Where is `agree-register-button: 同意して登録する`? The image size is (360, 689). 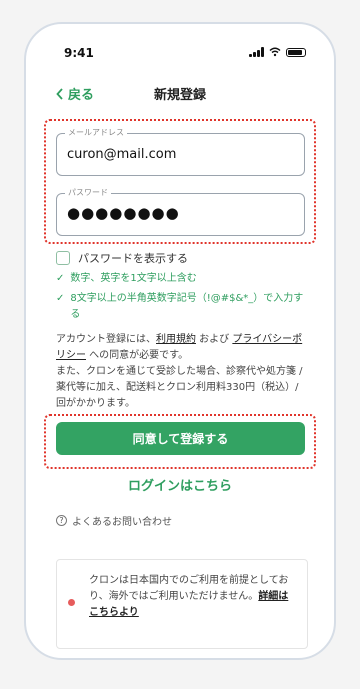
agree-register-button: 同意して登録する is located at coordinates (180, 438).